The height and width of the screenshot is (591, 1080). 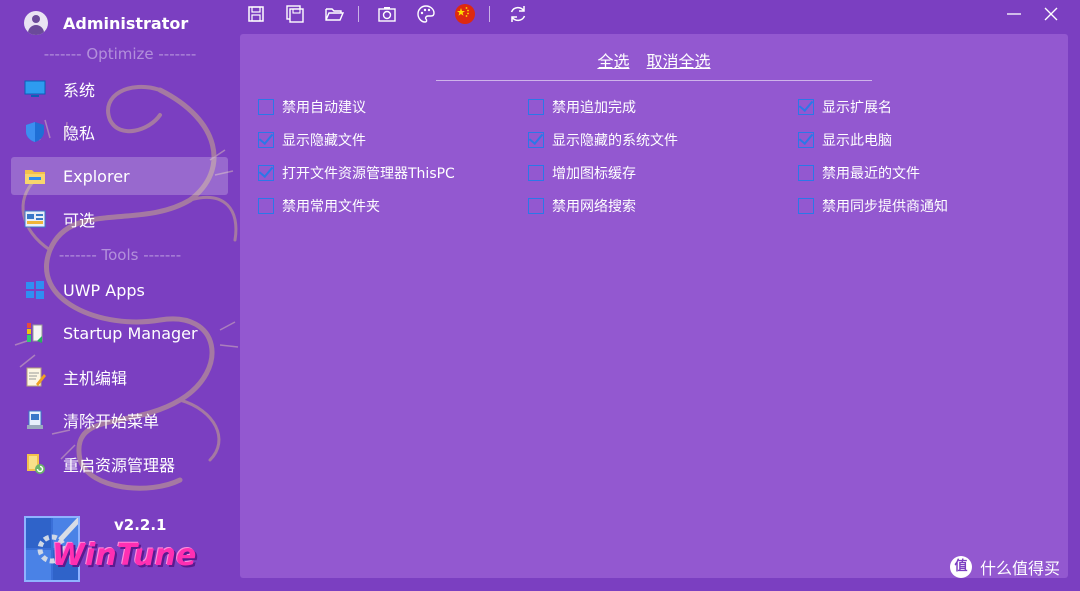 I want to click on windows-icon, so click(x=35, y=290).